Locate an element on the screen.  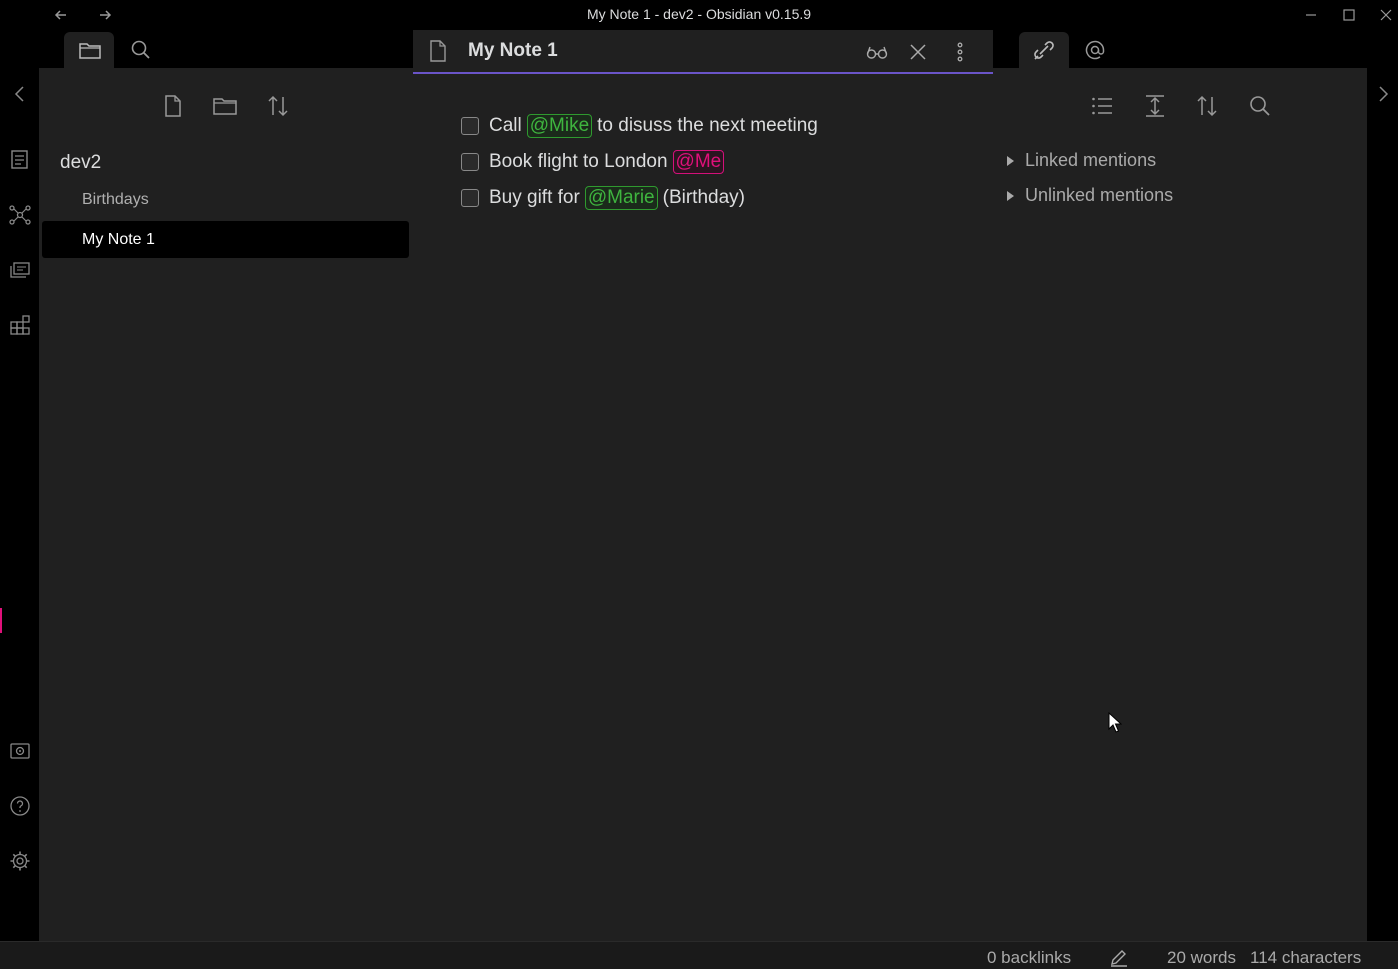
task-item: Book flight to London @Me is located at coordinates (595, 162).